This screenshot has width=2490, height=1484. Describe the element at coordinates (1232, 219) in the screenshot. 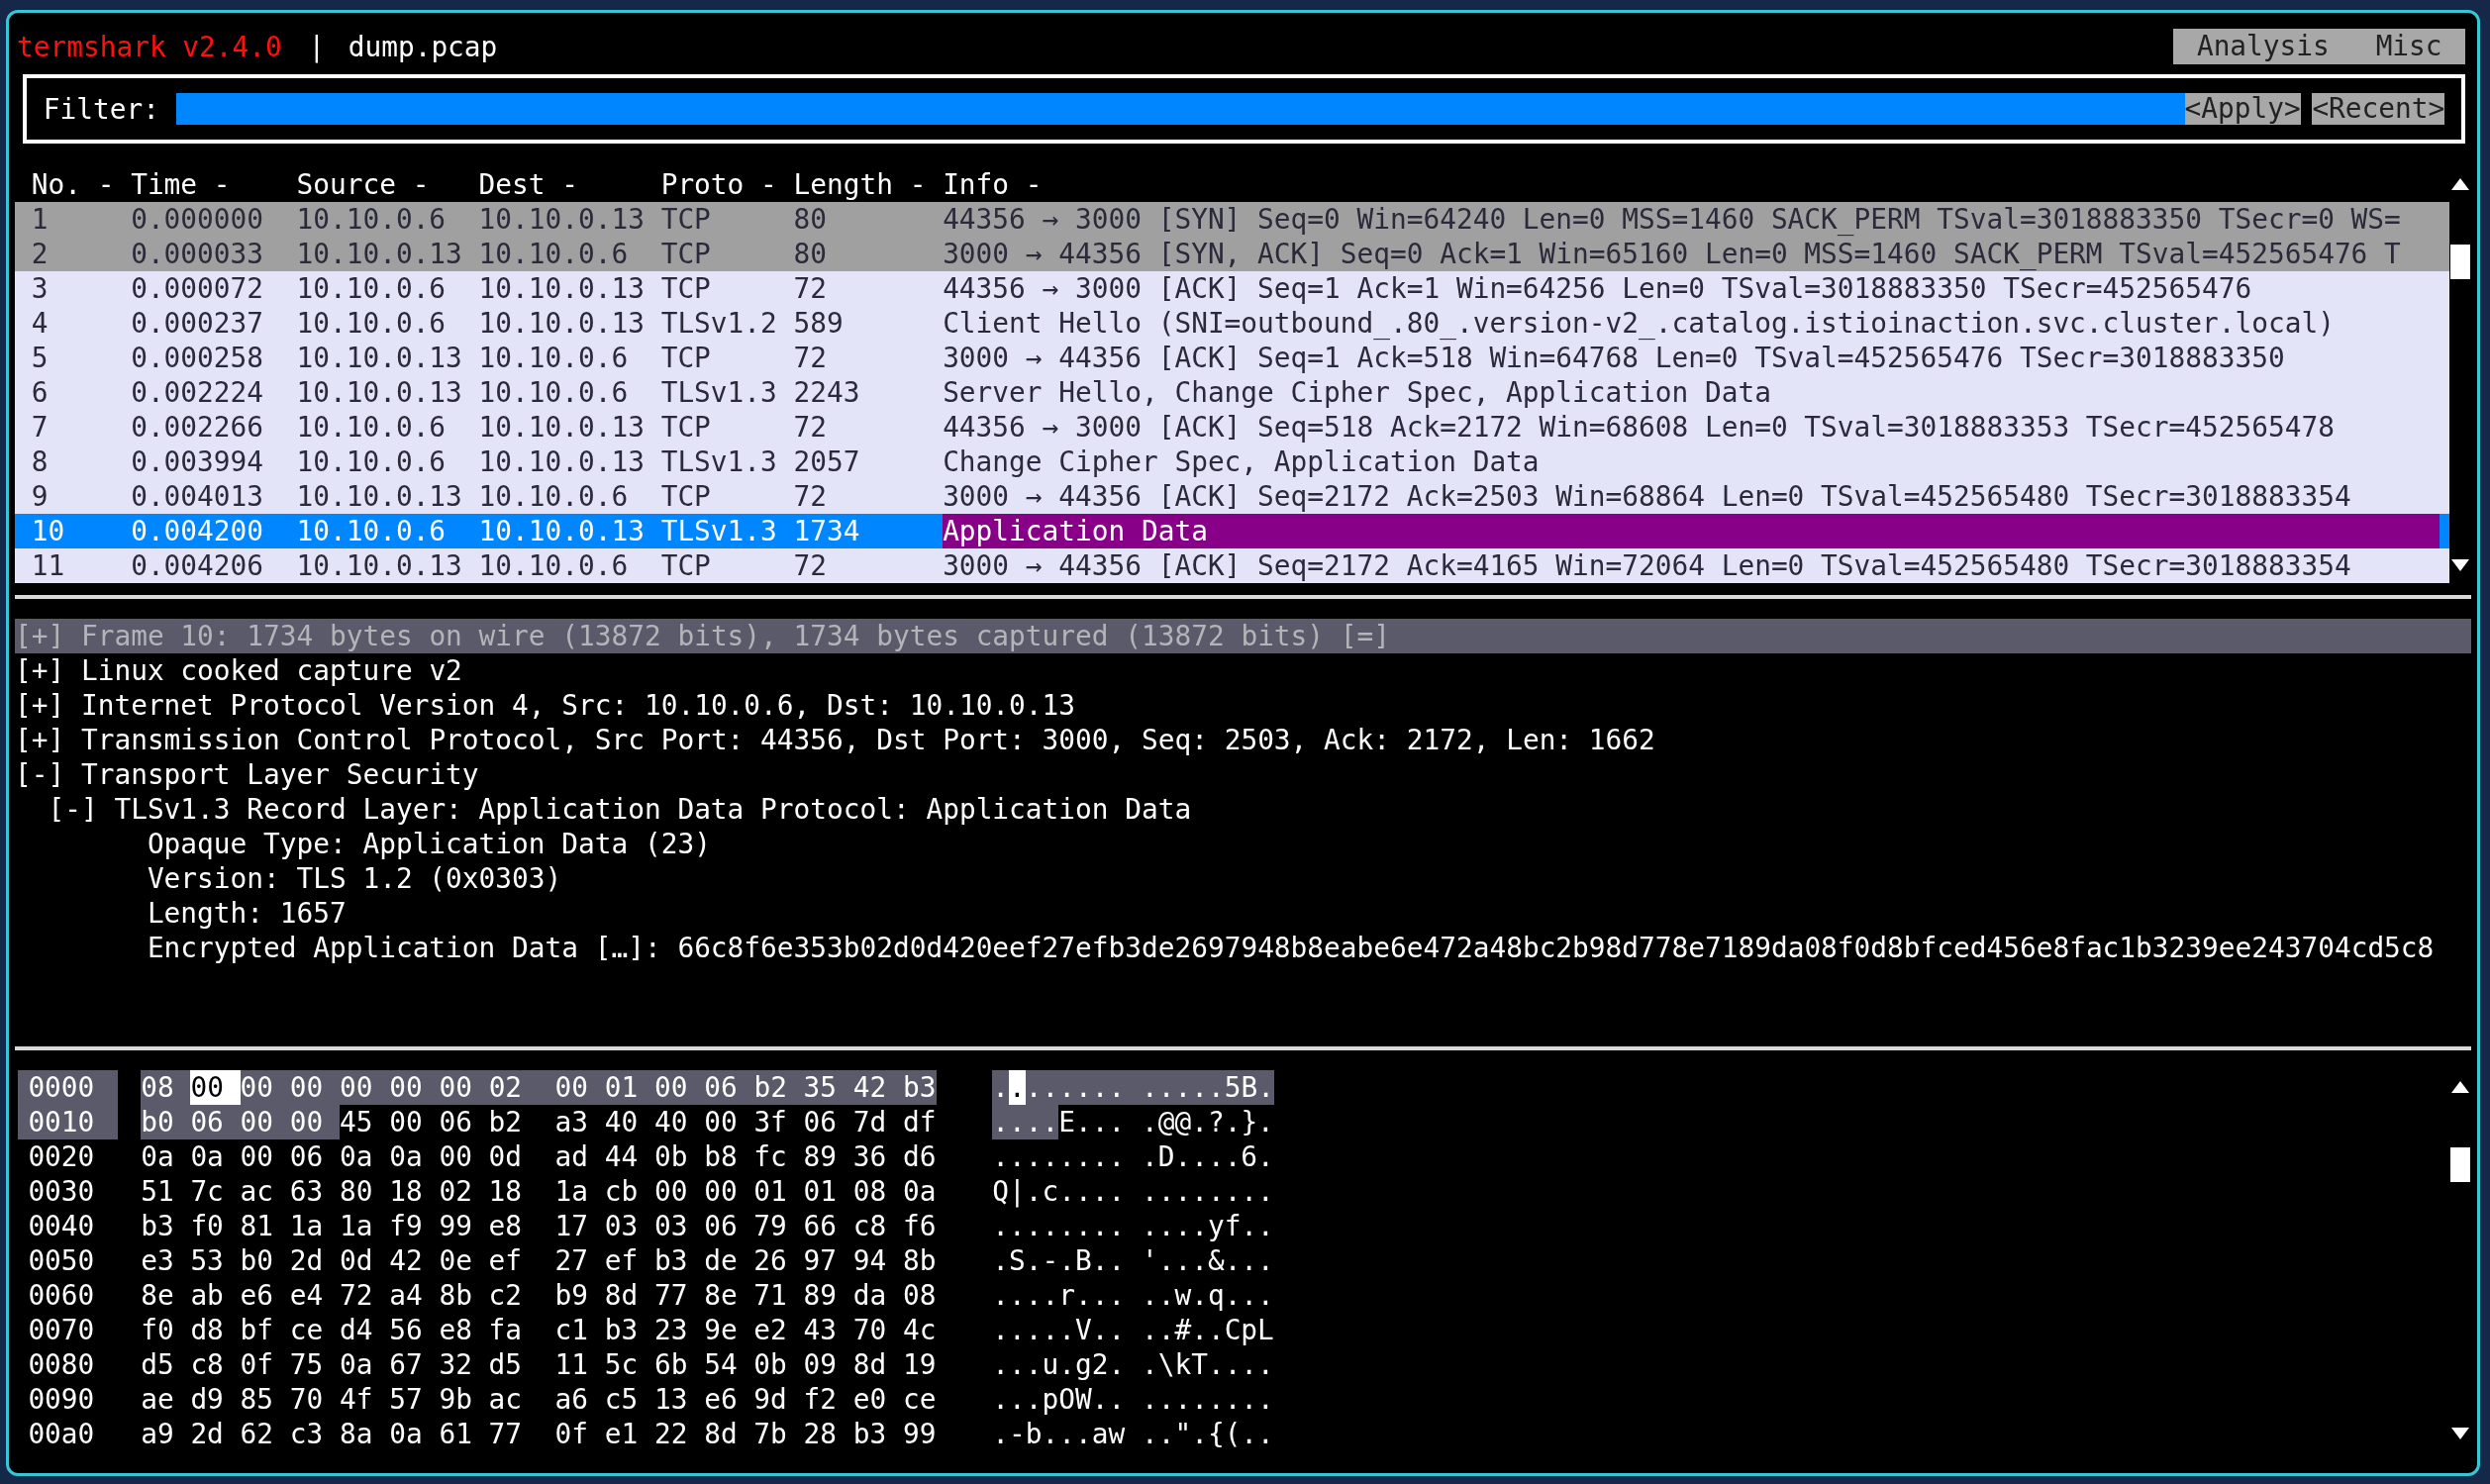

I see `packet-row: 1 0.000000 10.10.0.6 10.10.0.13 TCP 80 44356 → 3000 [SYN] Seq=0 Win=64240 Len=0 MSS=1460 SACK_PERM TSval=3018883350 TSecr=0 WS=` at that location.